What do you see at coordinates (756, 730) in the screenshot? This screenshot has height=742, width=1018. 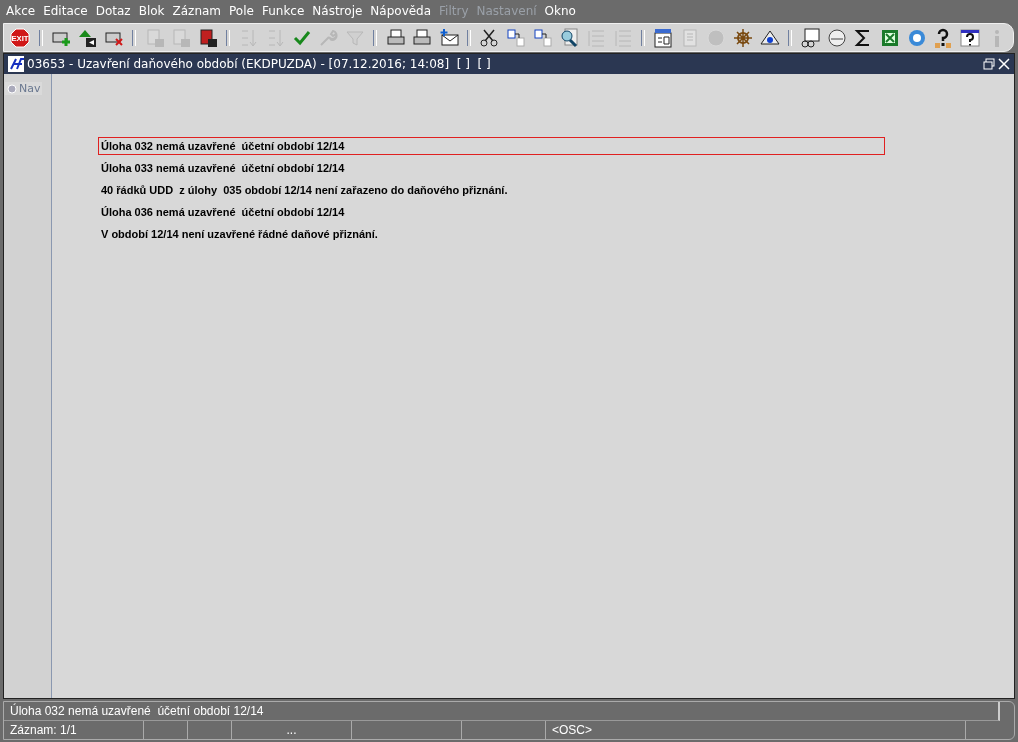 I see `status-cell: <OSC>` at bounding box center [756, 730].